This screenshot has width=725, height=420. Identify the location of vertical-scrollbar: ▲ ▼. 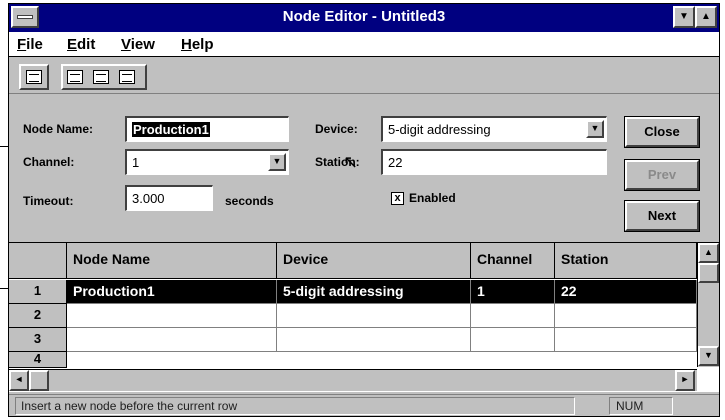
(708, 305).